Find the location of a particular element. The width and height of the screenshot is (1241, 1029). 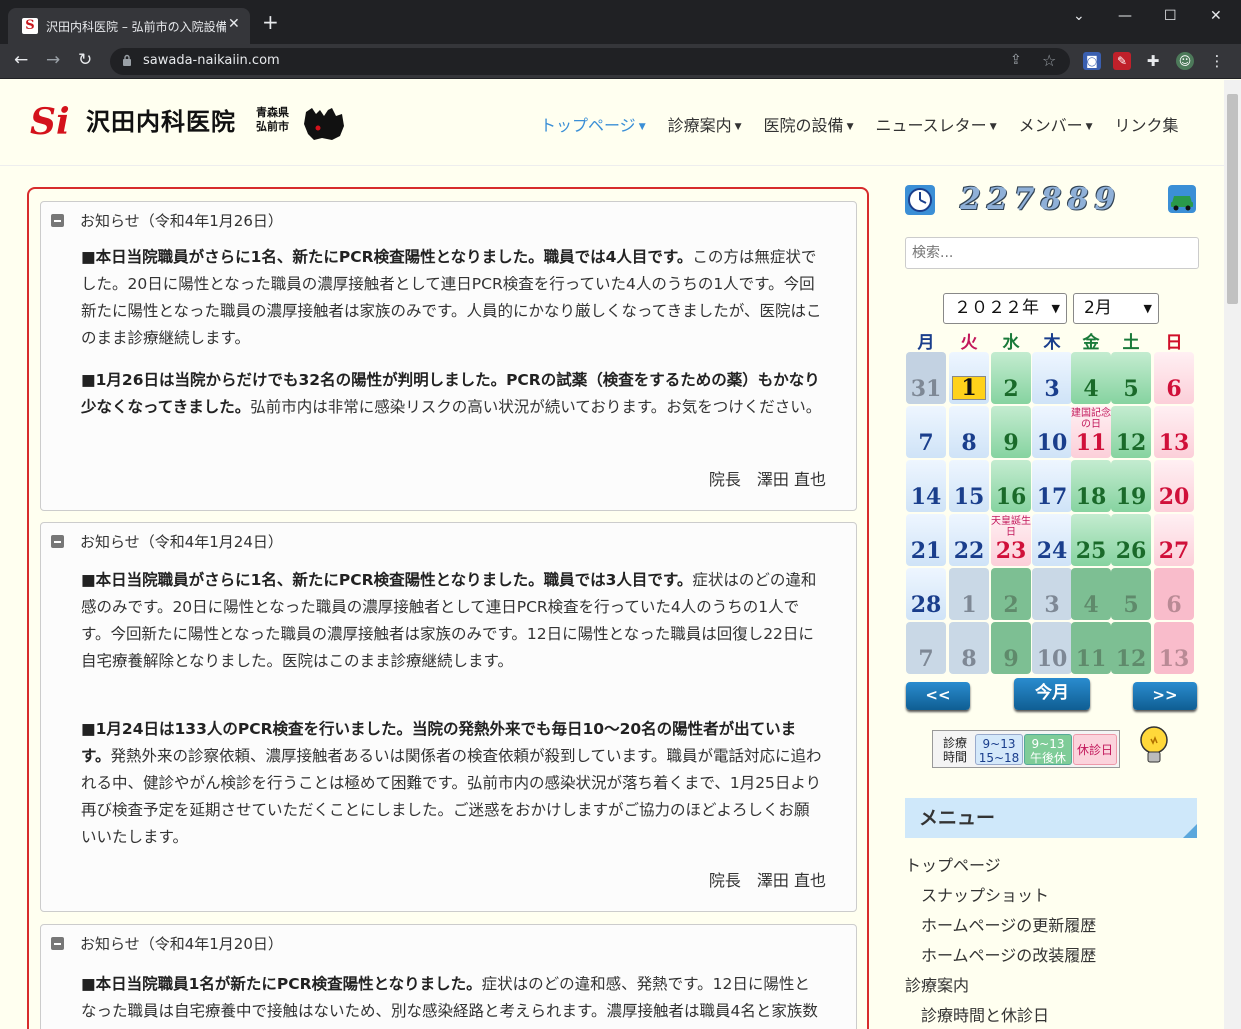

scrollbar-thumb is located at coordinates (1232, 199).